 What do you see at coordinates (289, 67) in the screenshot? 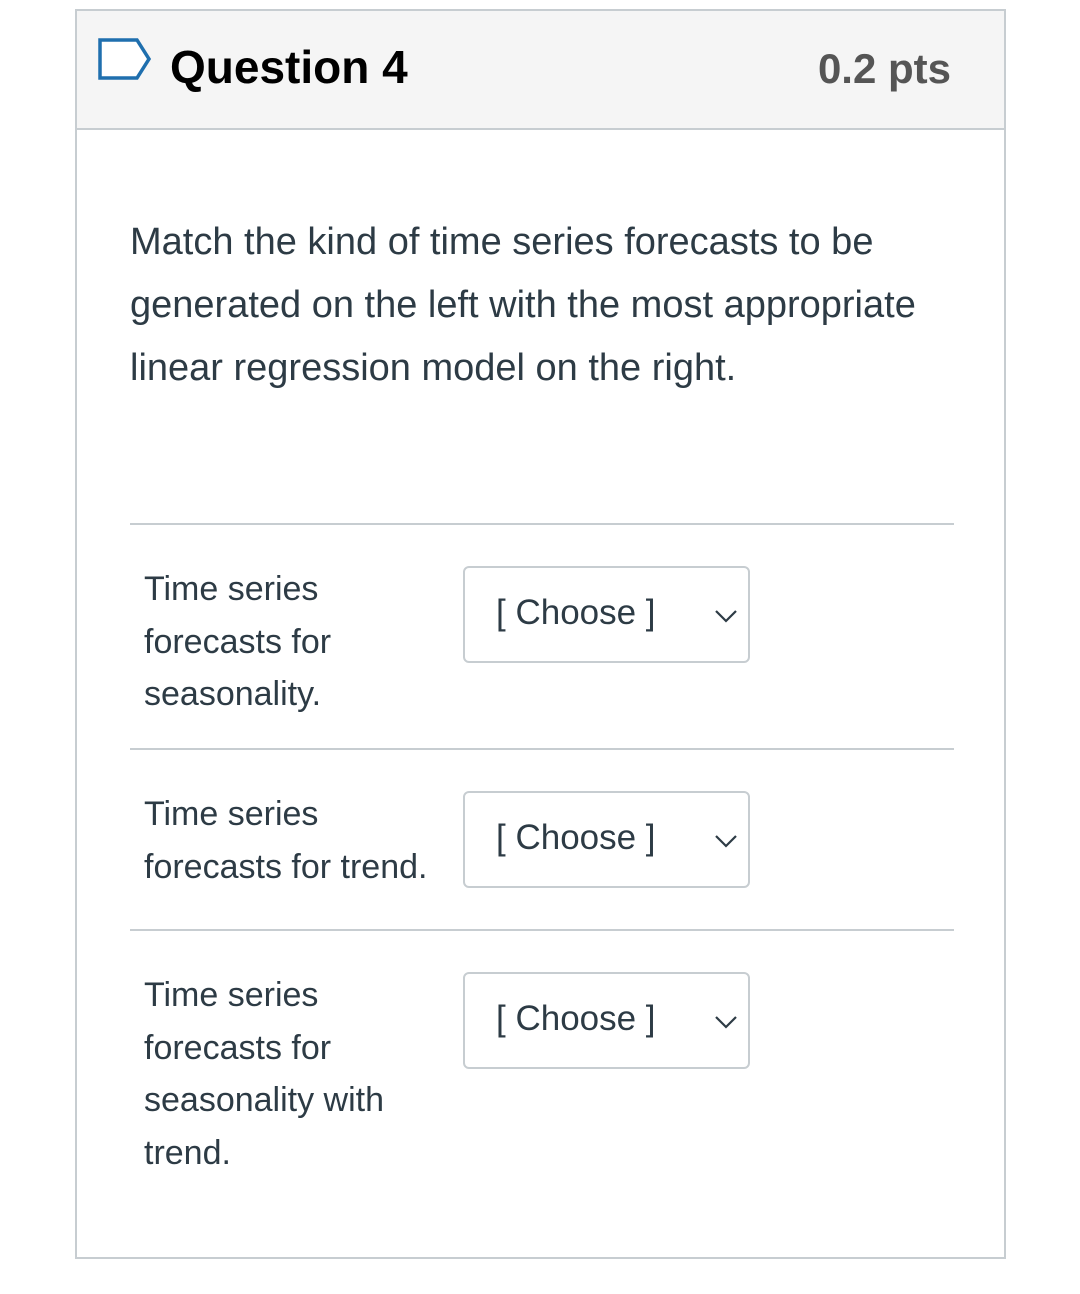
I see `question-title: Question 4` at bounding box center [289, 67].